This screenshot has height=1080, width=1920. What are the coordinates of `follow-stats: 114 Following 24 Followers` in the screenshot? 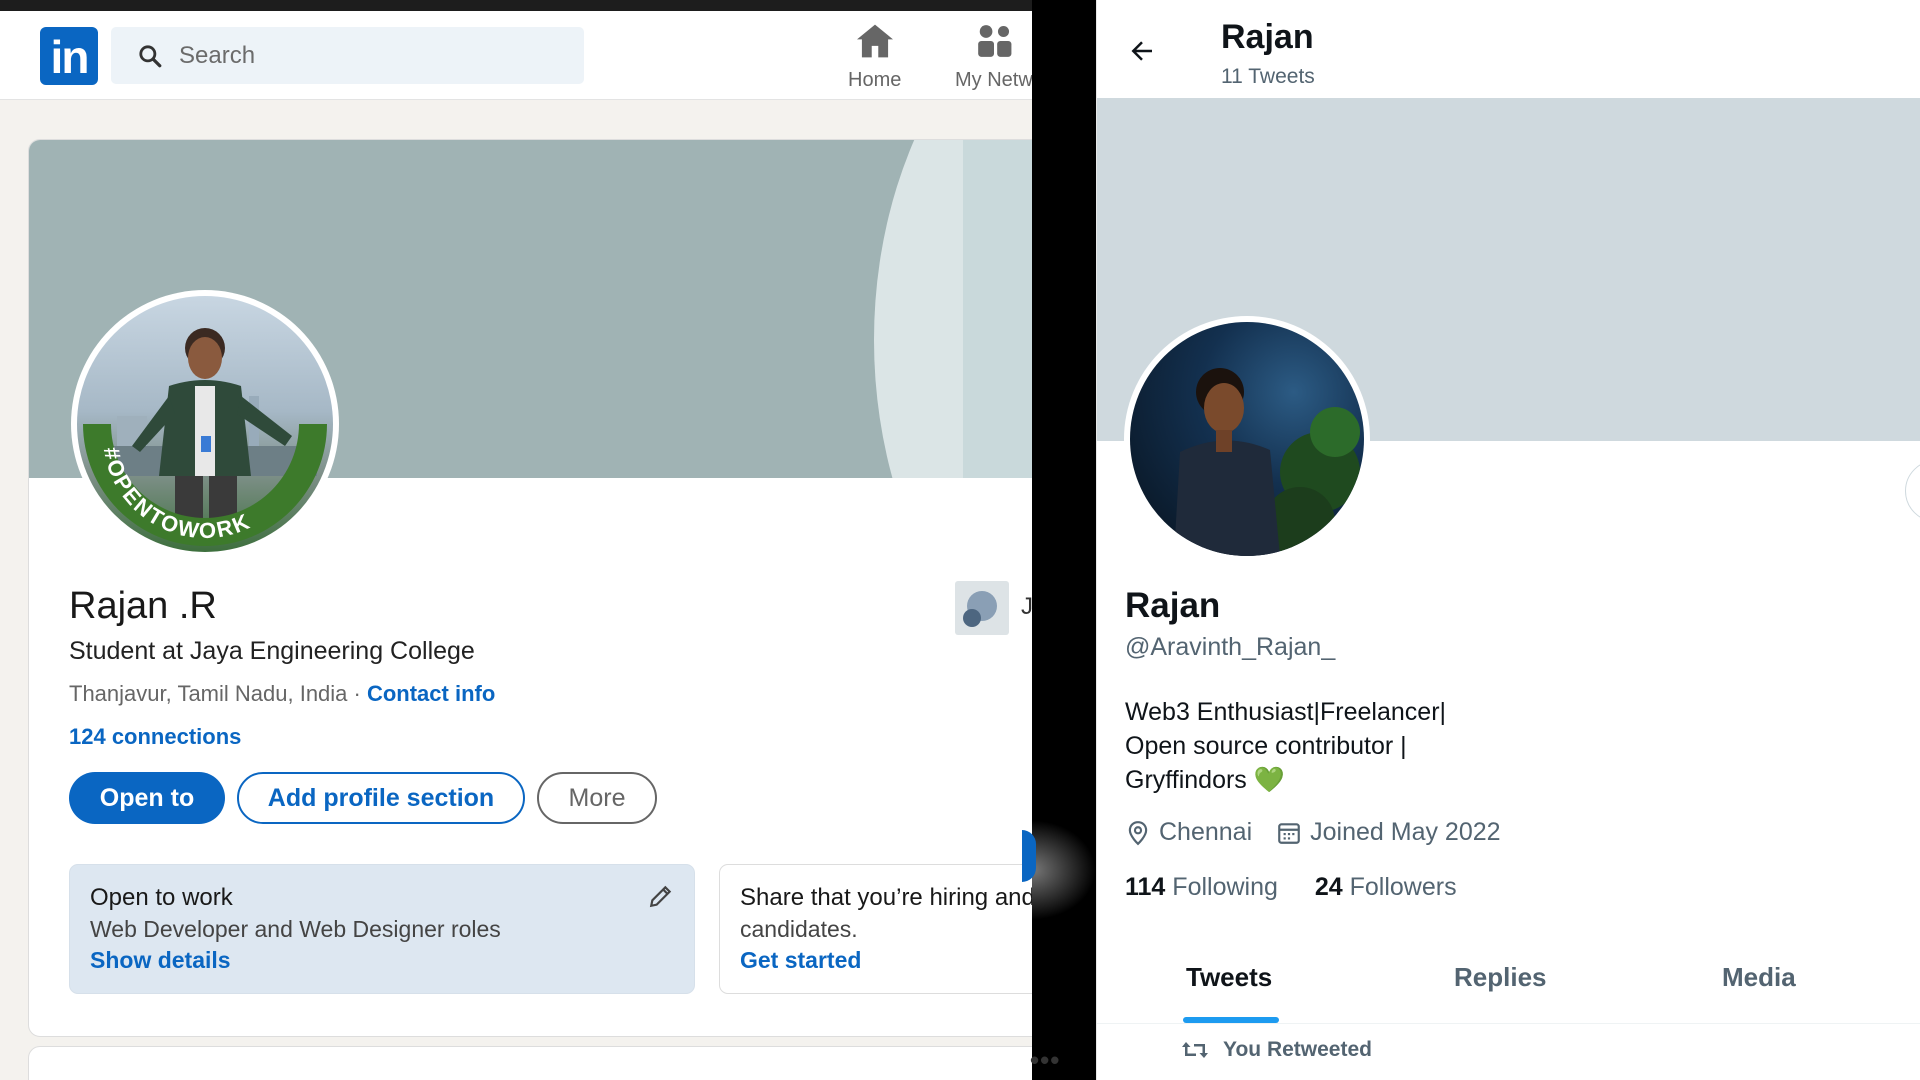 It's located at (1291, 887).